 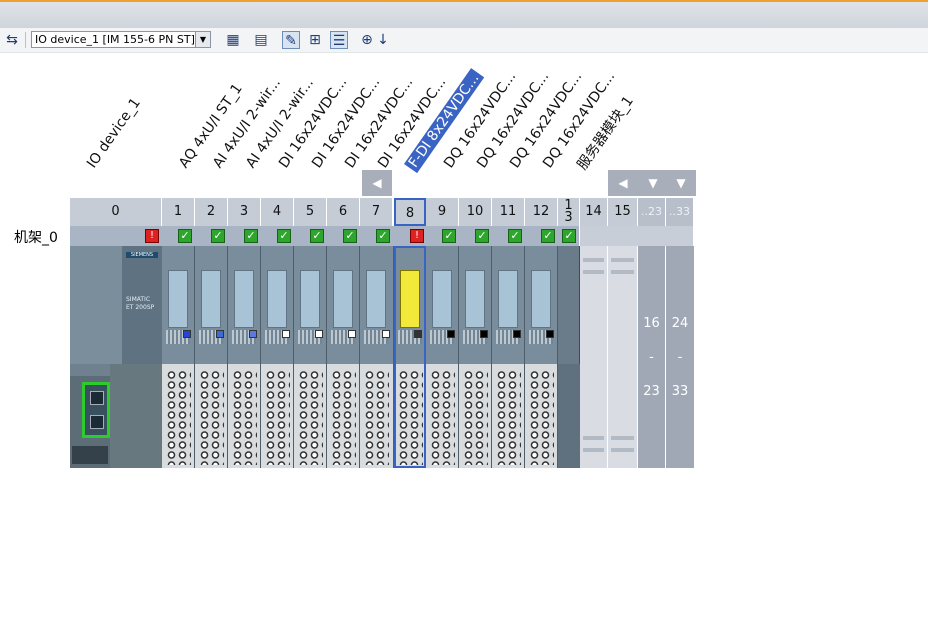 I want to click on head-module: SIEMENS SIMATIC ET 200SP, so click(x=116, y=357).